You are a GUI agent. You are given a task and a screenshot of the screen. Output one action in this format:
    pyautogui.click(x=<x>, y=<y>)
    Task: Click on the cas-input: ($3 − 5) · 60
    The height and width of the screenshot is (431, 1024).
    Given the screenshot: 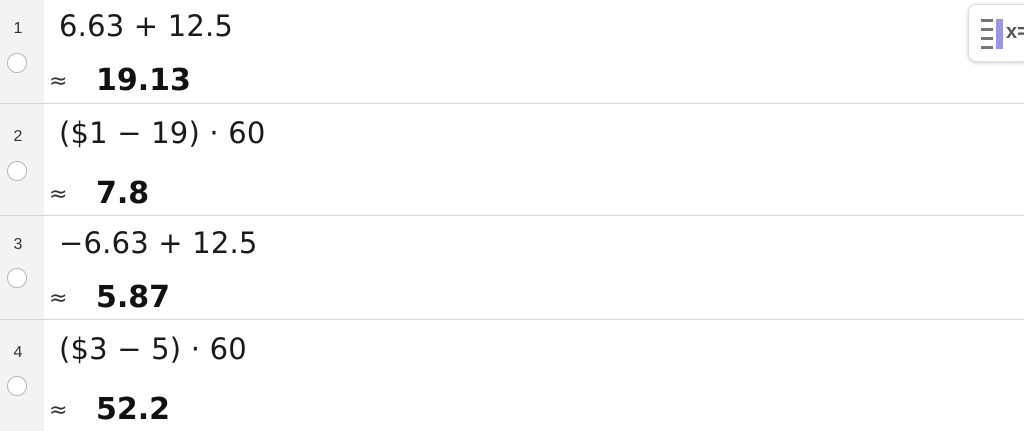 What is the action you would take?
    pyautogui.click(x=153, y=349)
    